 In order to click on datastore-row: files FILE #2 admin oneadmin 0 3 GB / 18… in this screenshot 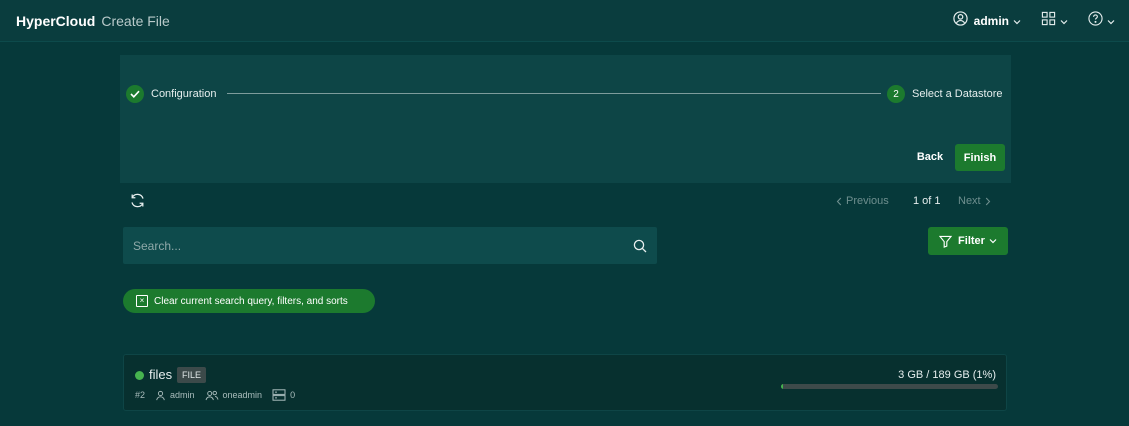, I will do `click(565, 382)`.